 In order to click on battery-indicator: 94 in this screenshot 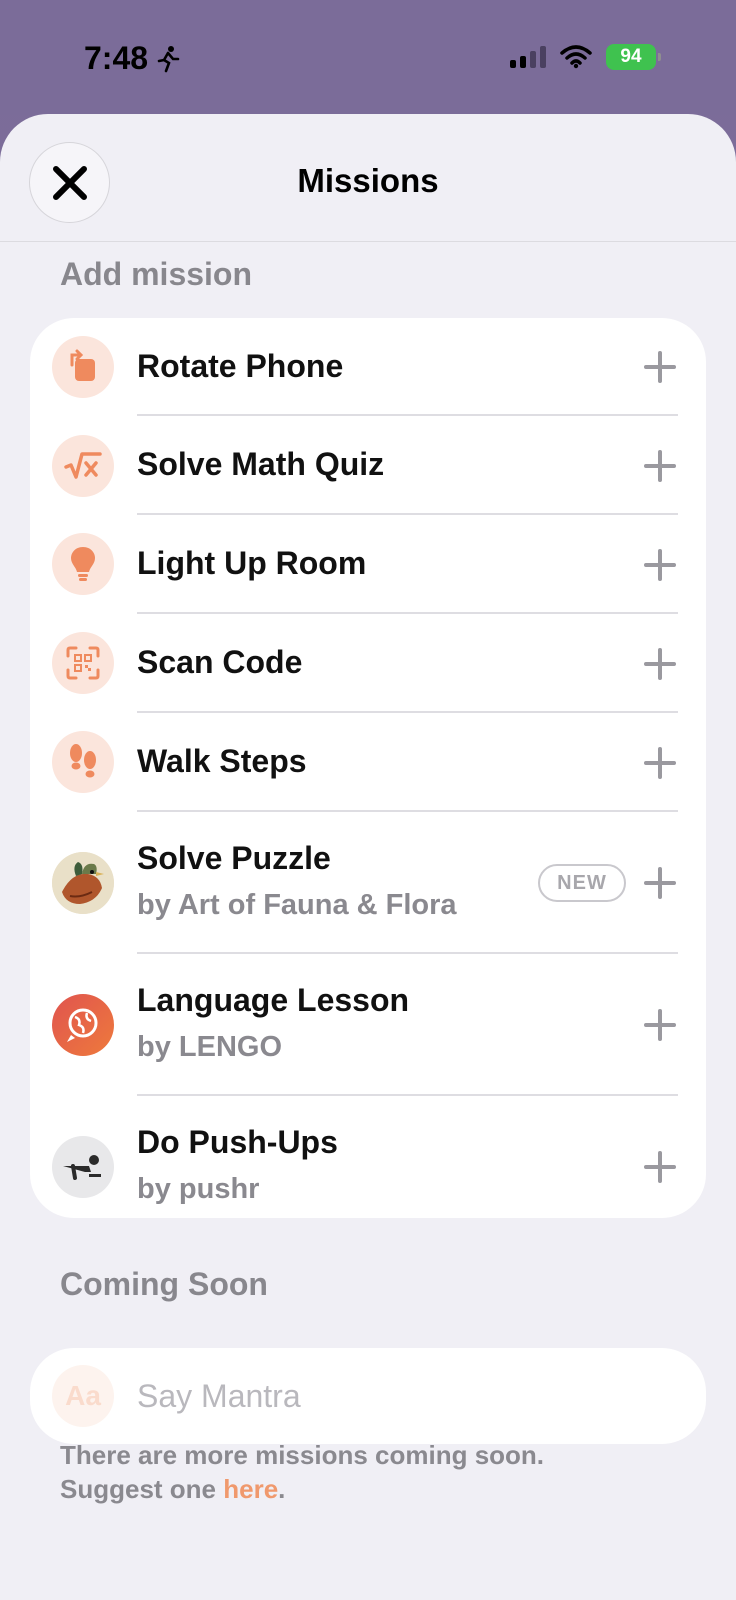, I will do `click(633, 57)`.